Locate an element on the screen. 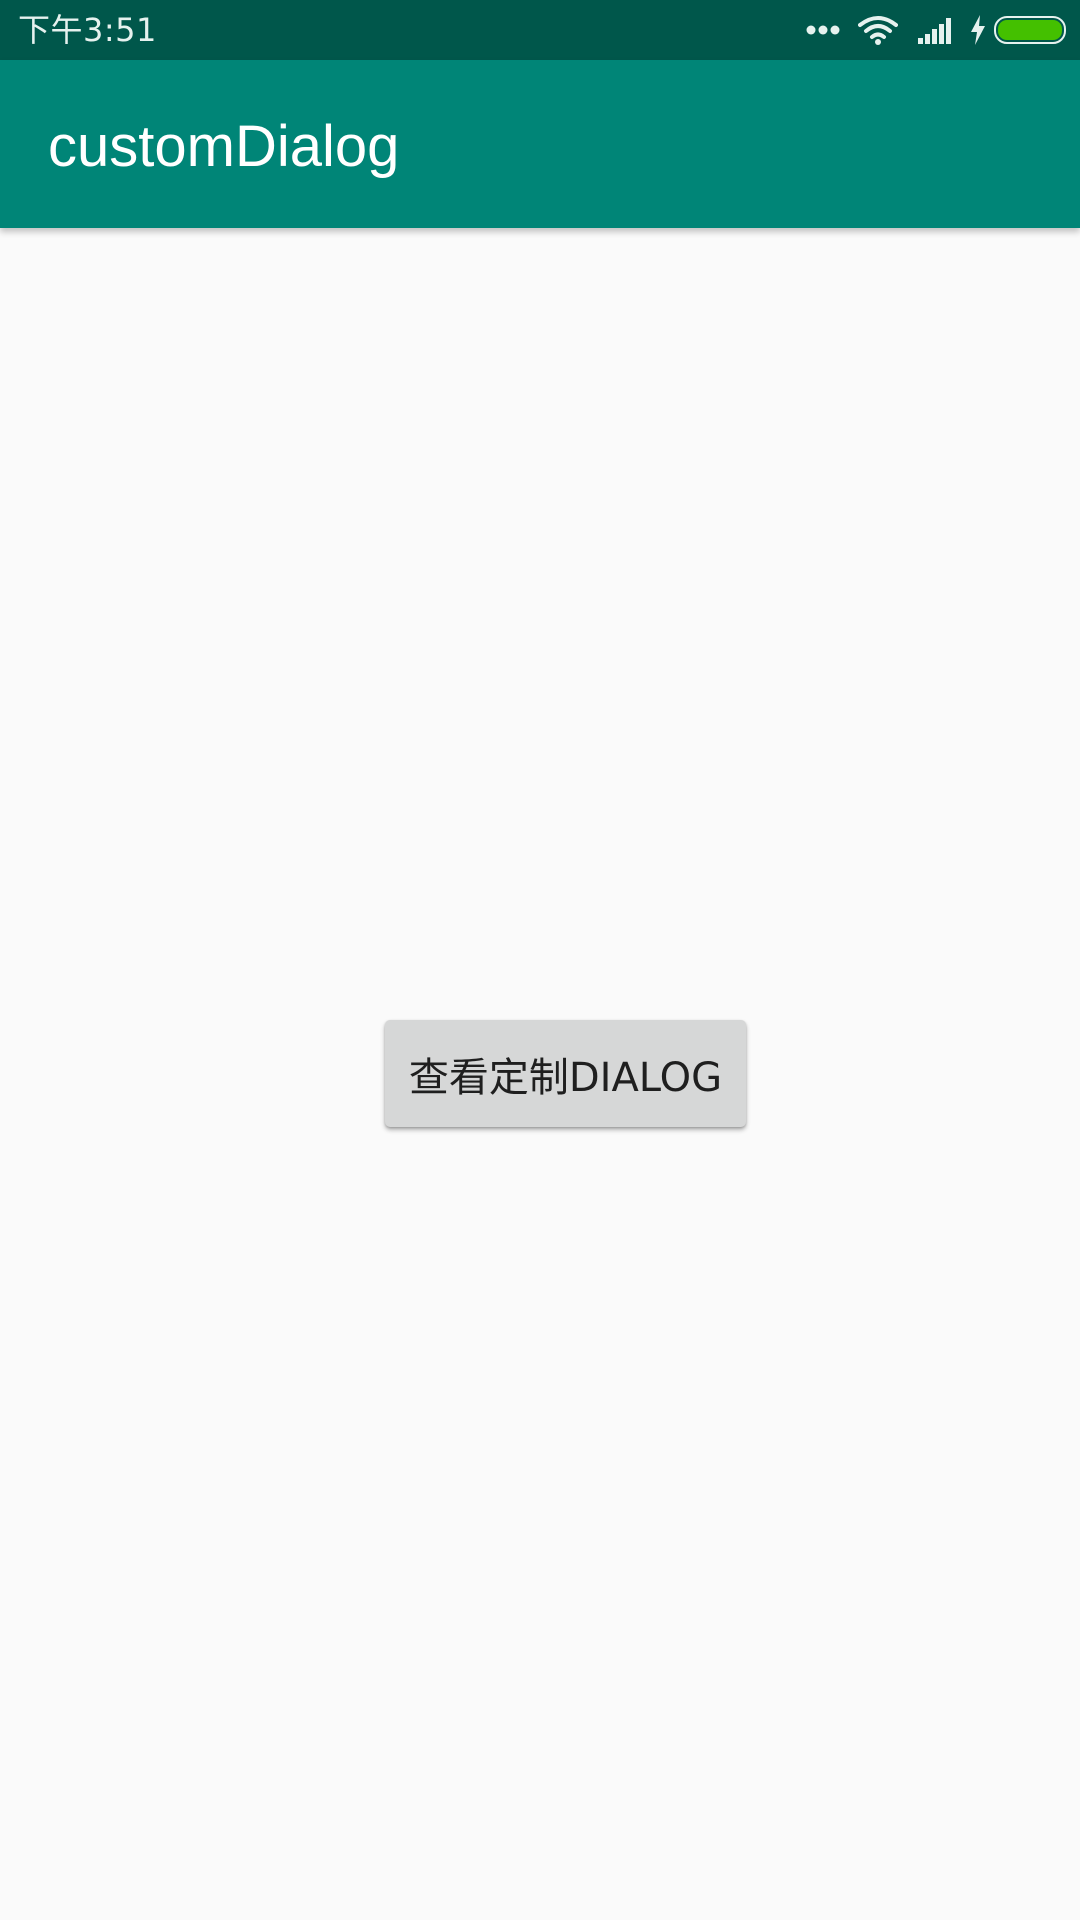  show-custom-dialog-button: 查看定制DIALOG is located at coordinates (565, 1073).